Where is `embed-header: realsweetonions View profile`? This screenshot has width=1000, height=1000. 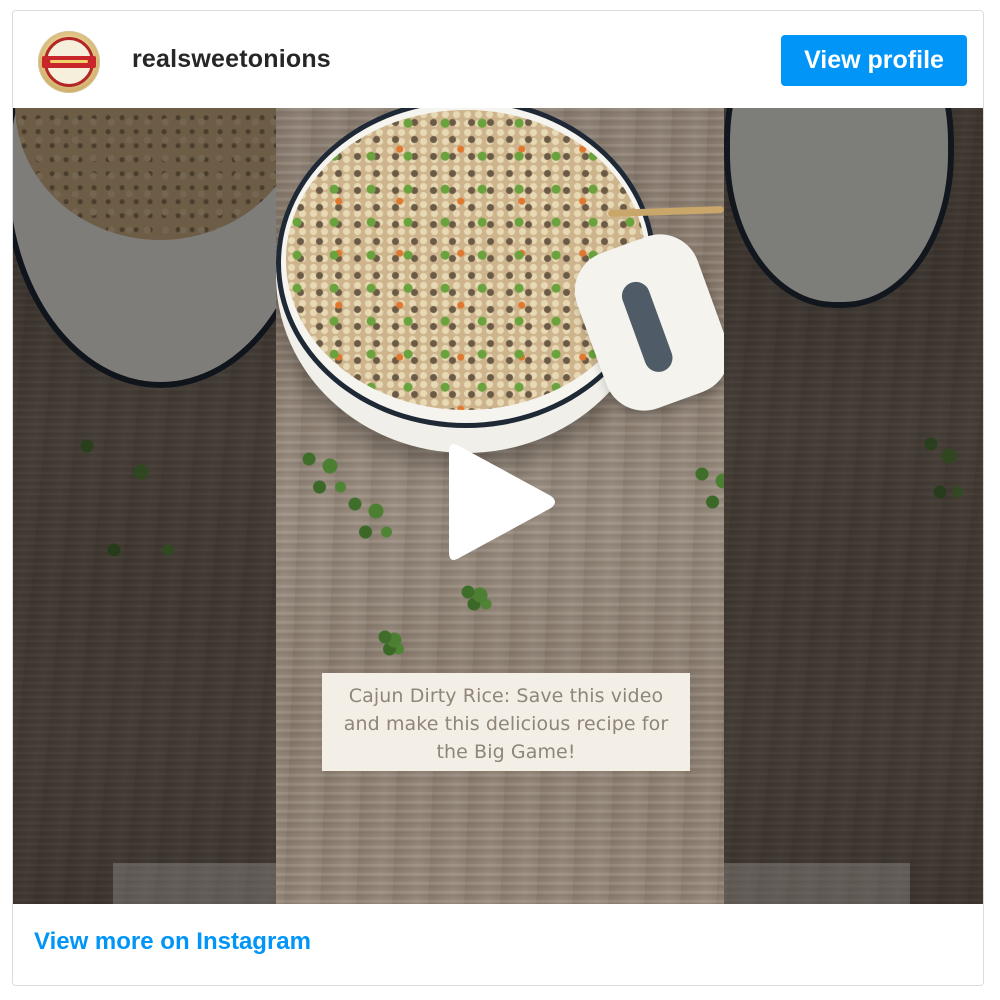
embed-header: realsweetonions View profile is located at coordinates (498, 59).